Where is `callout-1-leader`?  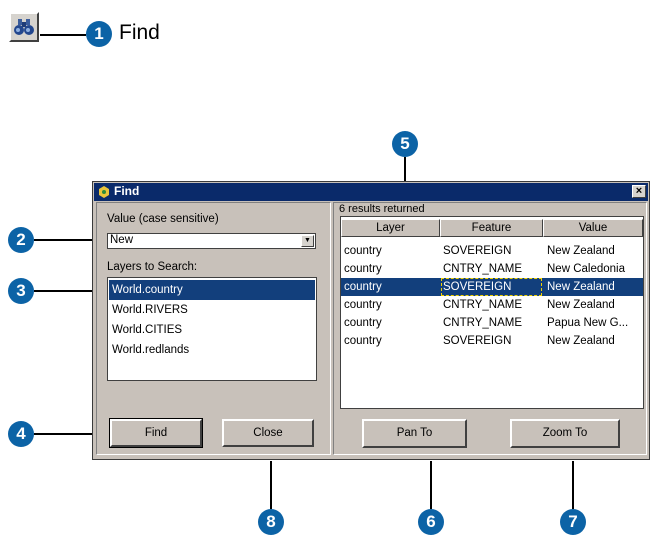 callout-1-leader is located at coordinates (63, 35).